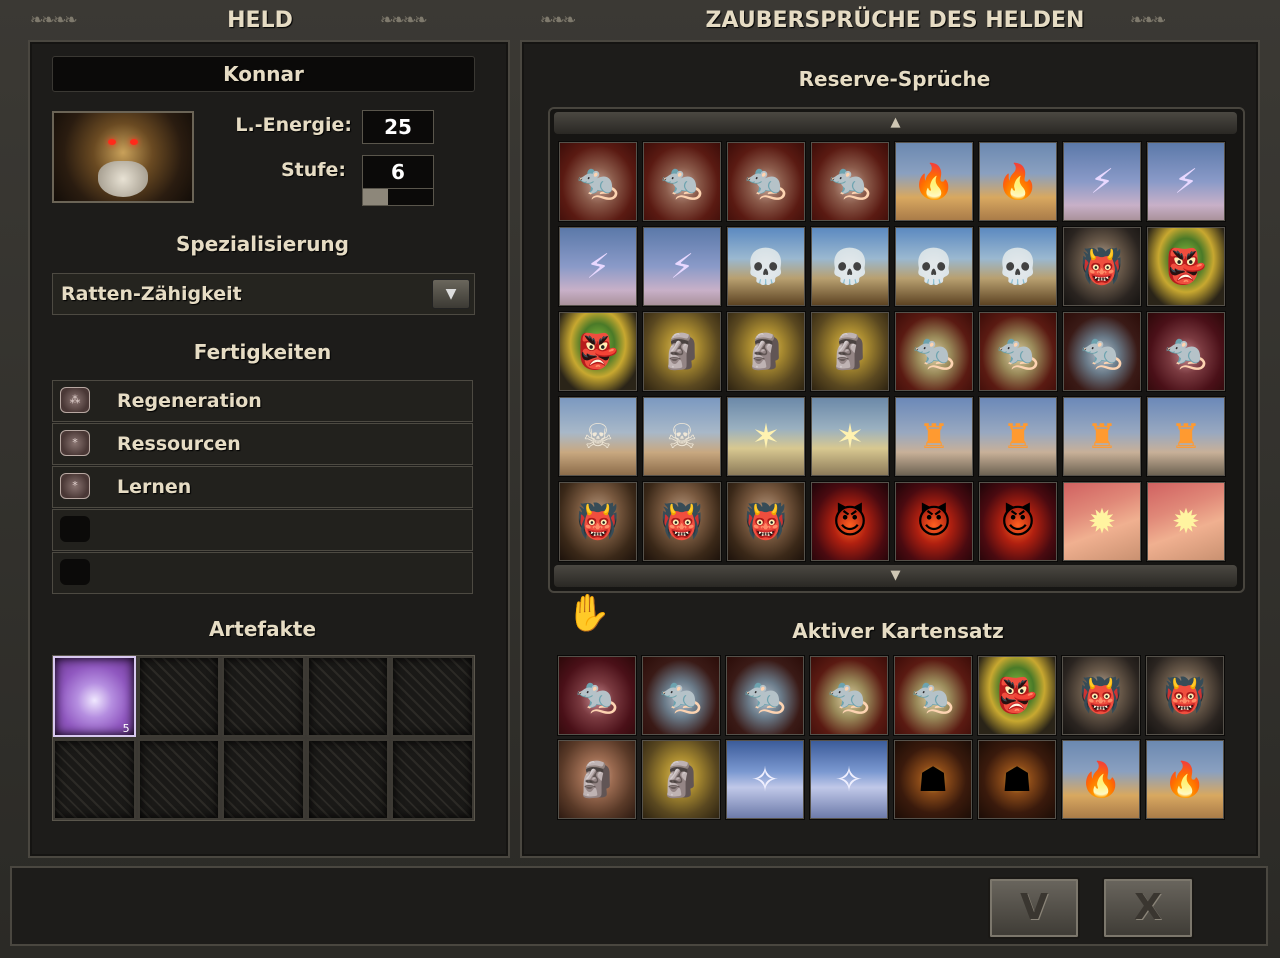  I want to click on orc-icon: 👹, so click(682, 521).